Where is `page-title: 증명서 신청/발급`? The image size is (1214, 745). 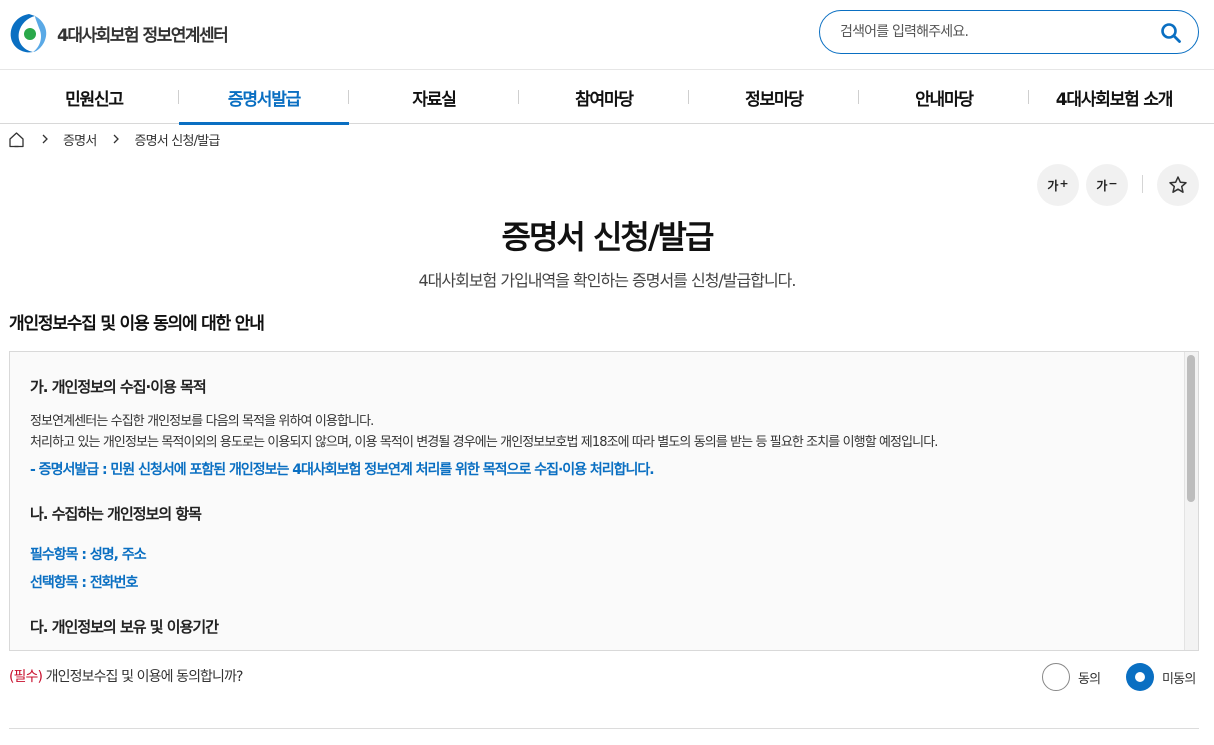
page-title: 증명서 신청/발급 is located at coordinates (608, 237).